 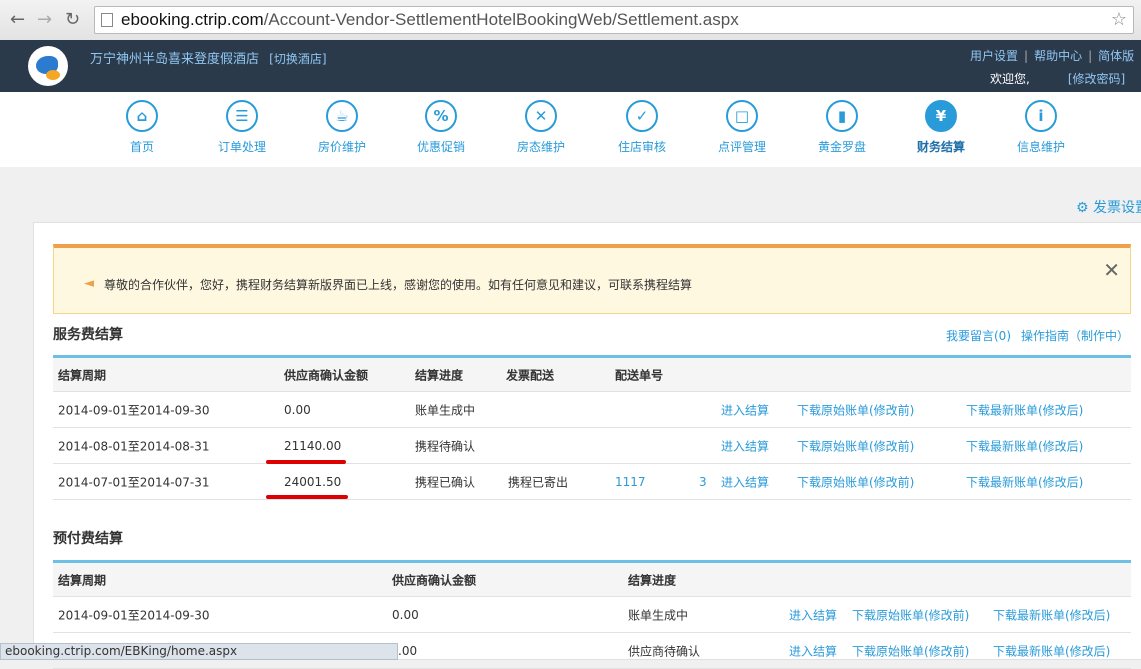 What do you see at coordinates (1119, 19) in the screenshot?
I see `bookmark-star-icon: ☆` at bounding box center [1119, 19].